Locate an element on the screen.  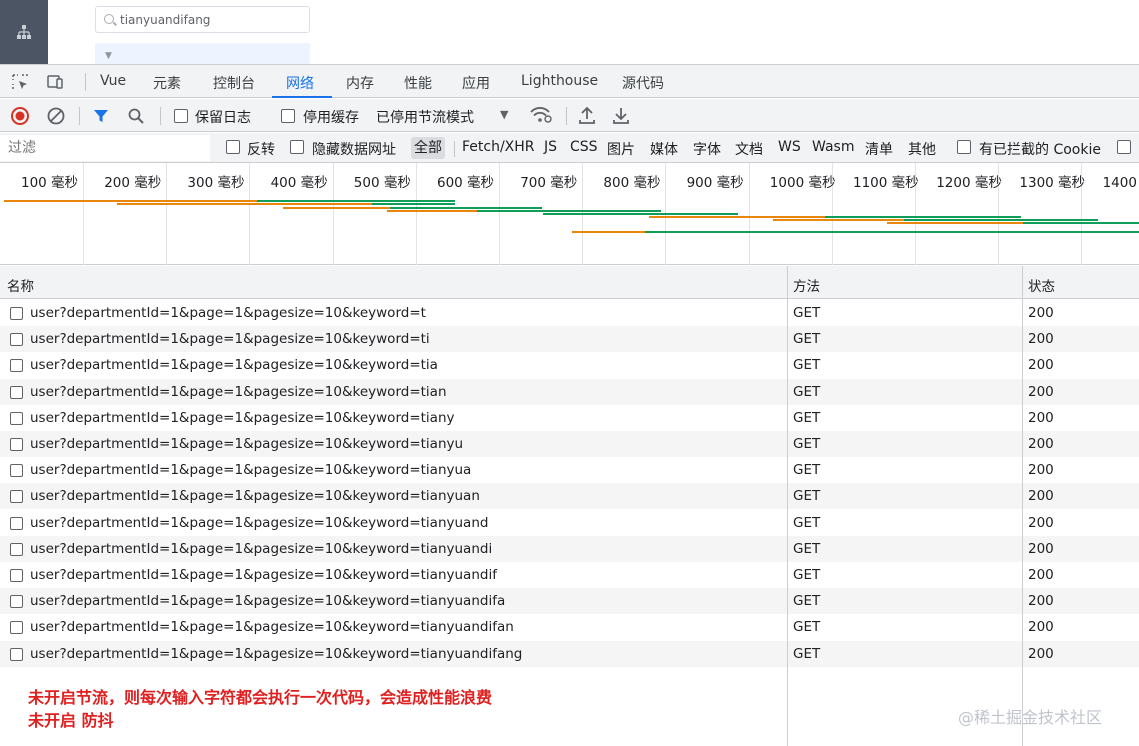
tab-elements: 元素 is located at coordinates (167, 83).